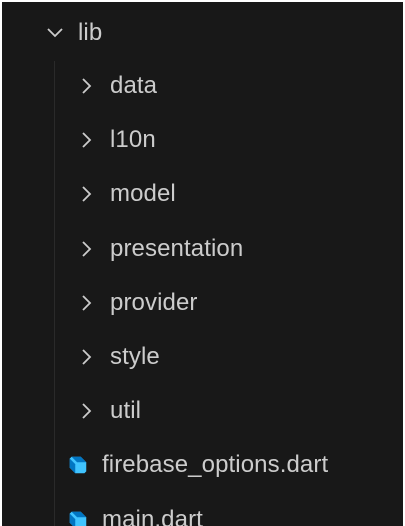 Image resolution: width=405 pixels, height=526 pixels. What do you see at coordinates (202, 86) in the screenshot?
I see `folder-data: data` at bounding box center [202, 86].